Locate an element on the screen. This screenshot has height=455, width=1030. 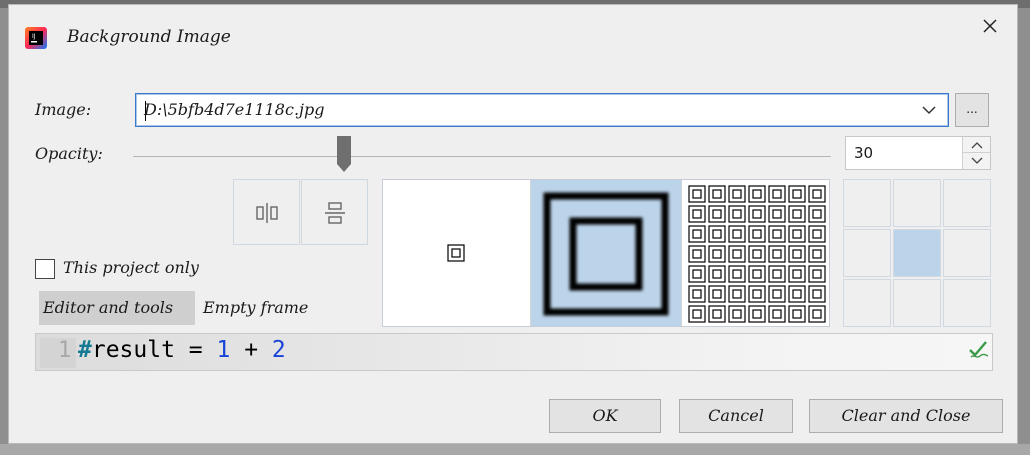
line-number: 1 is located at coordinates (65, 350).